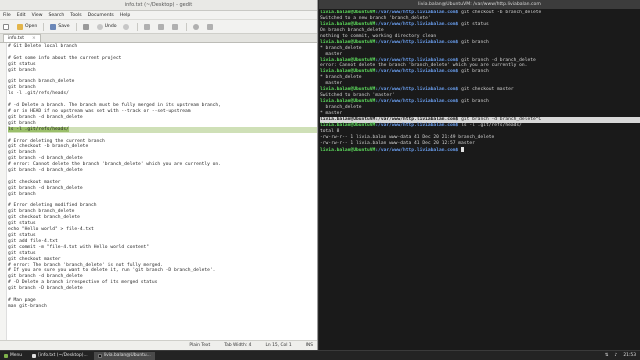 Image resolution: width=640 pixels, height=360 pixels. Describe the element at coordinates (158, 38) in the screenshot. I see `gedit-tab-bar: info.txt ×` at that location.